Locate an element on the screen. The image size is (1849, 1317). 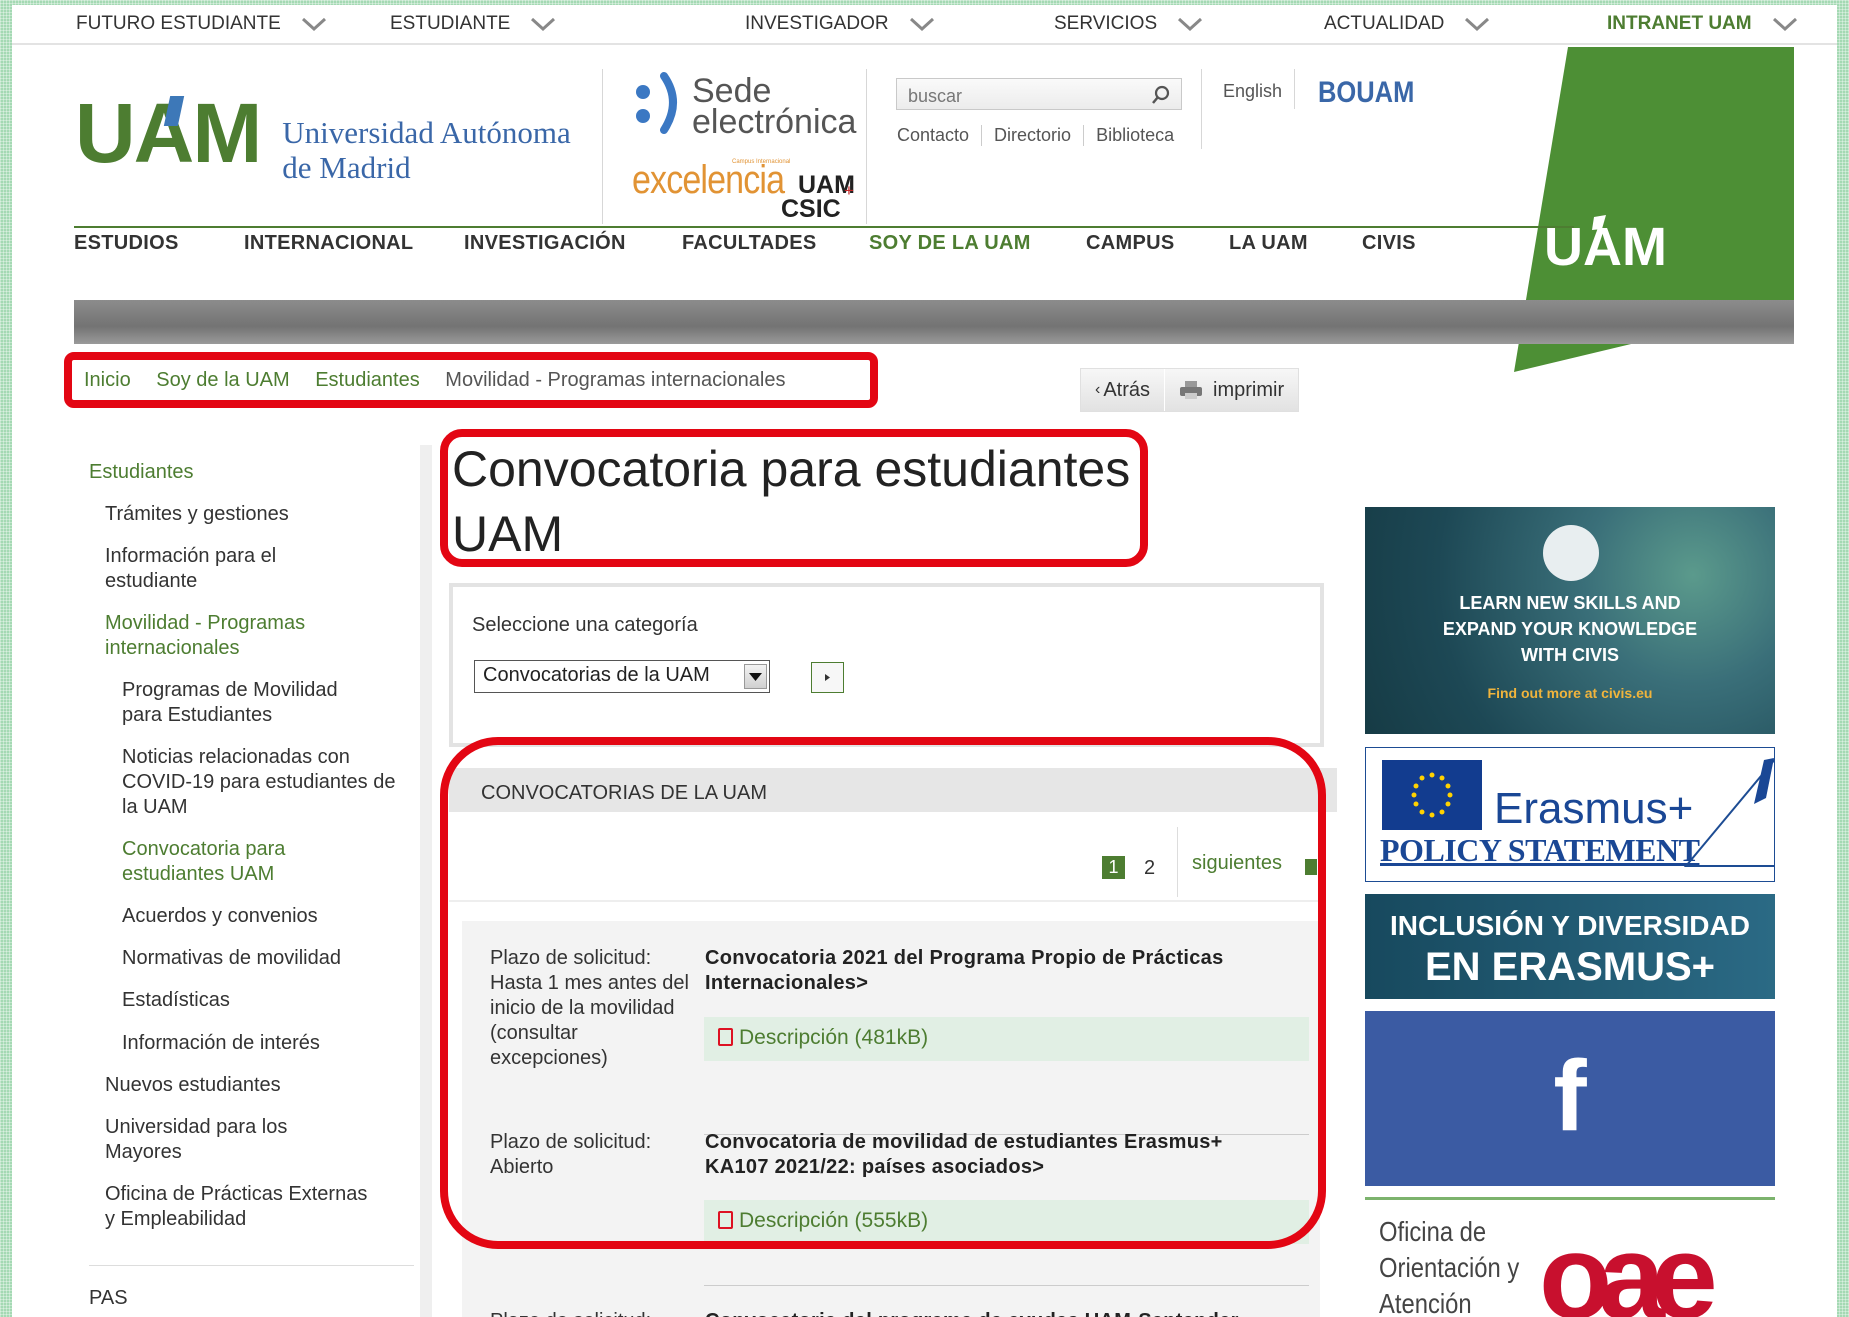
top-nav-investigador: INVESTIGADOR is located at coordinates (840, 24).